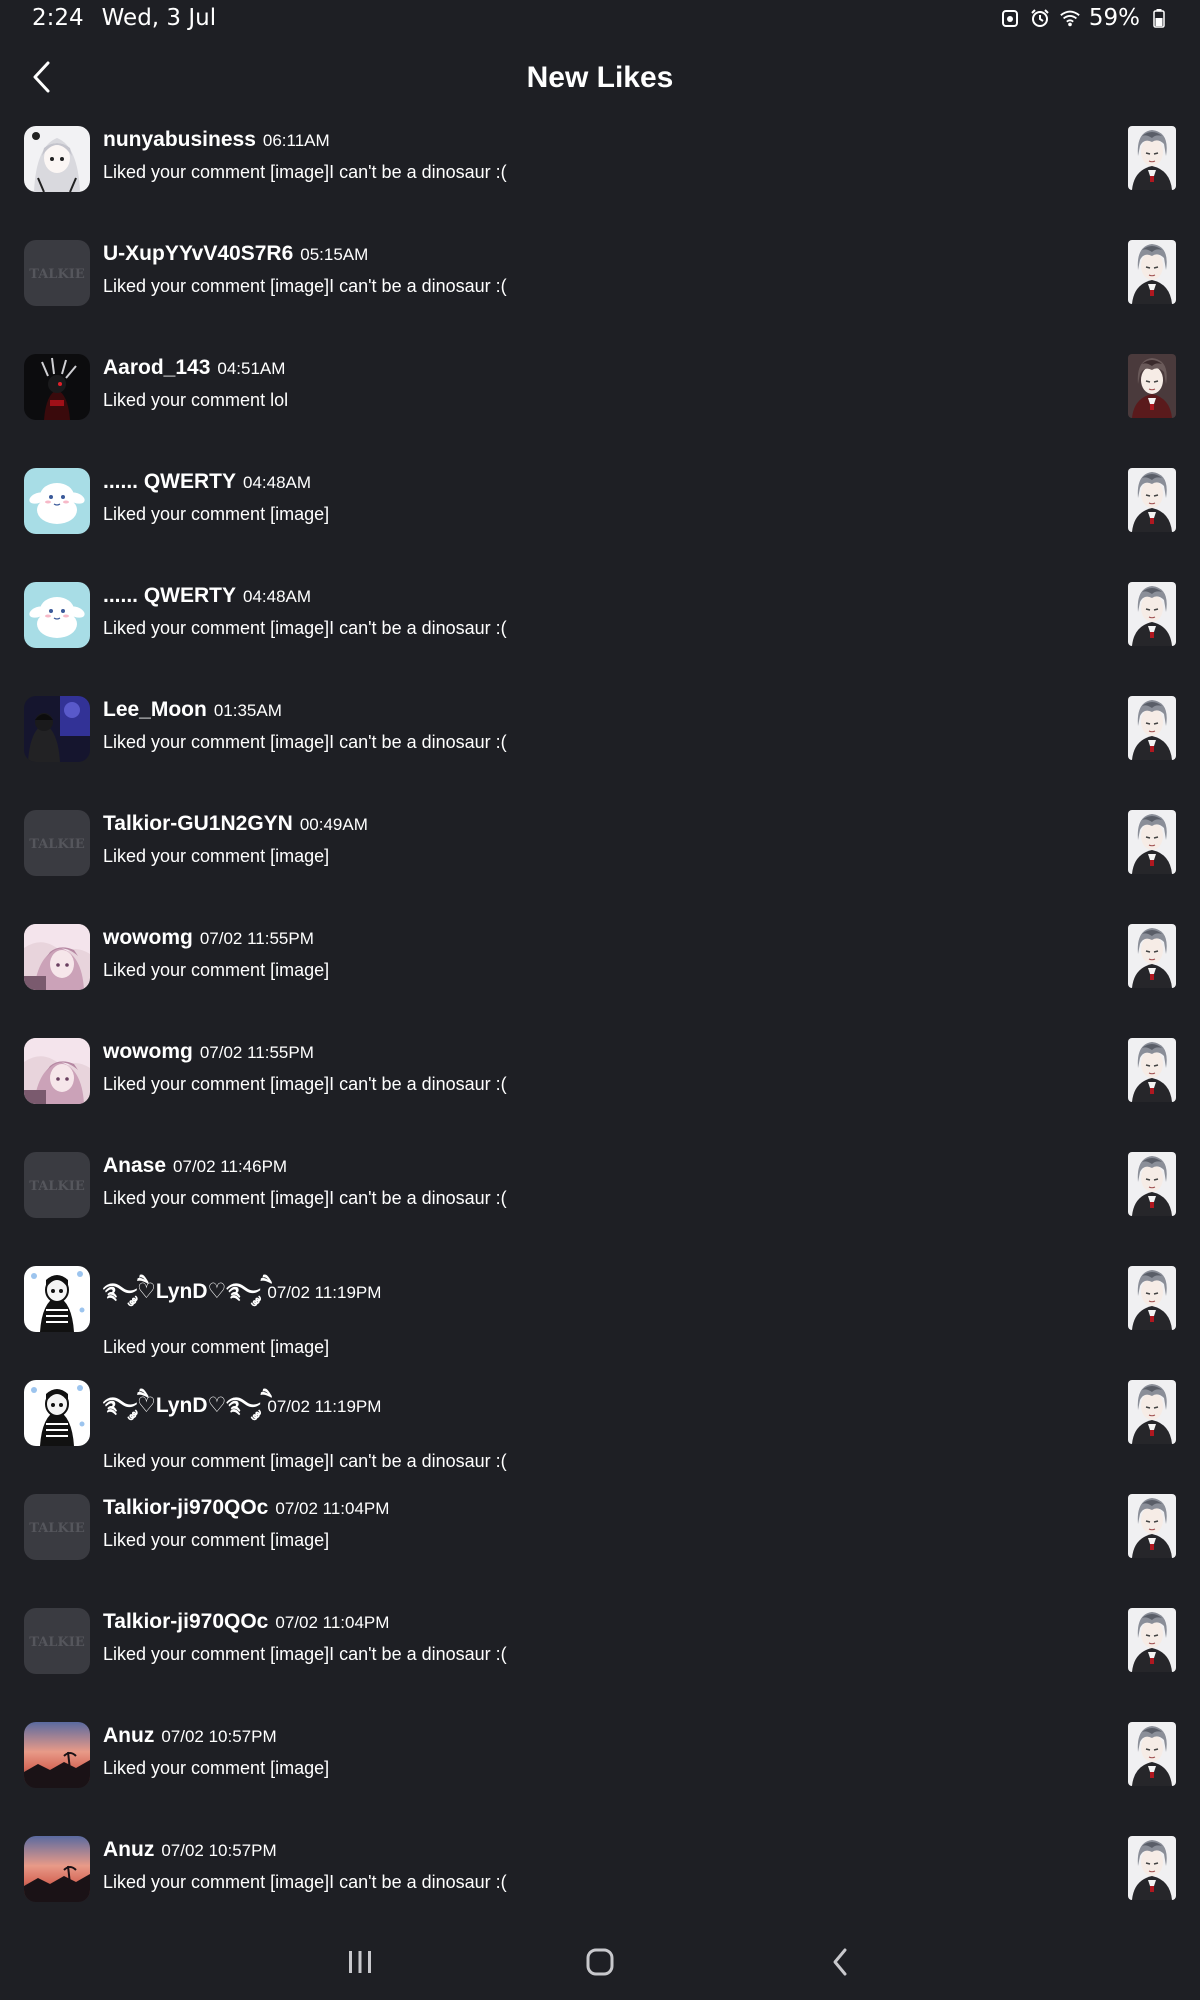 This screenshot has width=1200, height=2000. Describe the element at coordinates (600, 18) in the screenshot. I see `status-bar: 2:24 Wed, 3 Jul 59%` at that location.